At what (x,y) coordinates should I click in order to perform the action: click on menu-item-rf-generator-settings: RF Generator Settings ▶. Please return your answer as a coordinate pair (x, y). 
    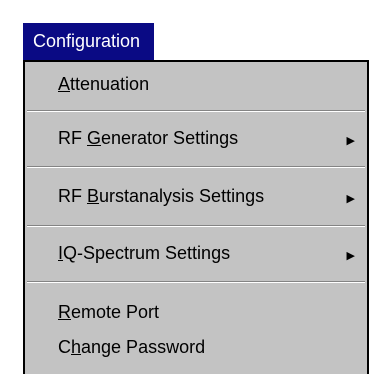
    Looking at the image, I should click on (196, 142).